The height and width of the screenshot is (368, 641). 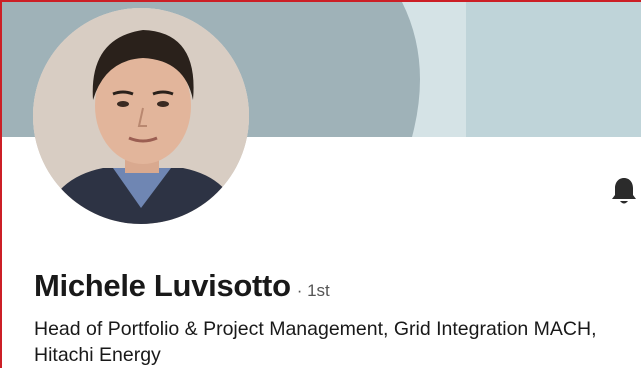 I want to click on name-row: Michele Luvisotto · 1st, so click(x=182, y=286).